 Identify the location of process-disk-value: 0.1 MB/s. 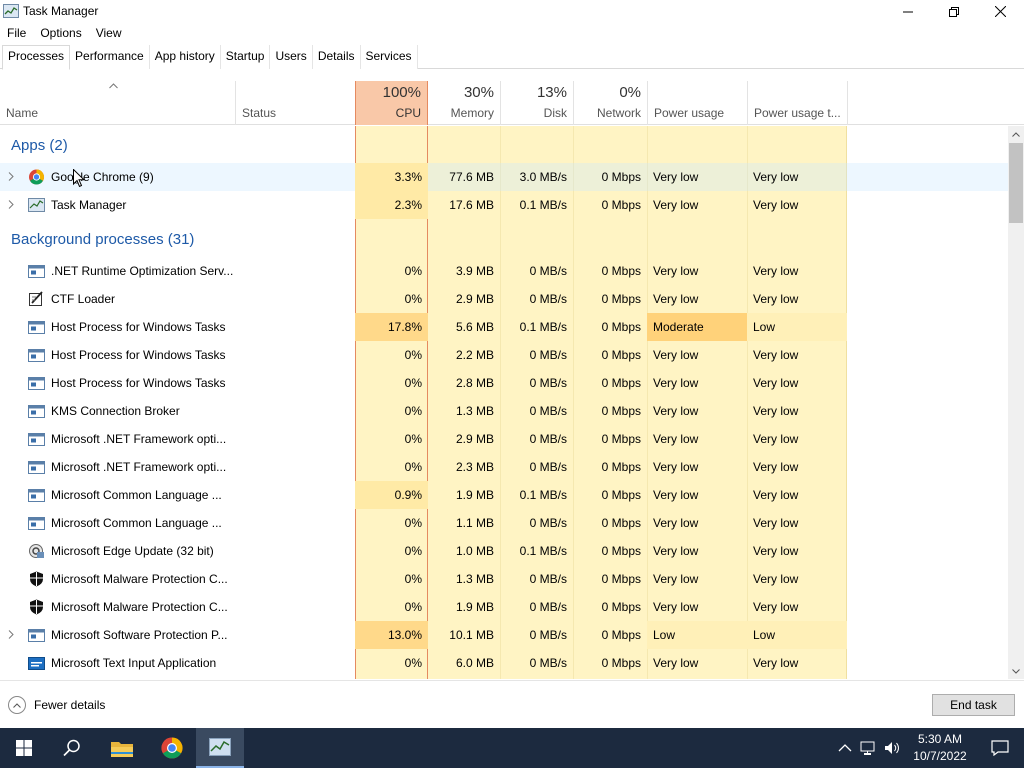
(543, 327).